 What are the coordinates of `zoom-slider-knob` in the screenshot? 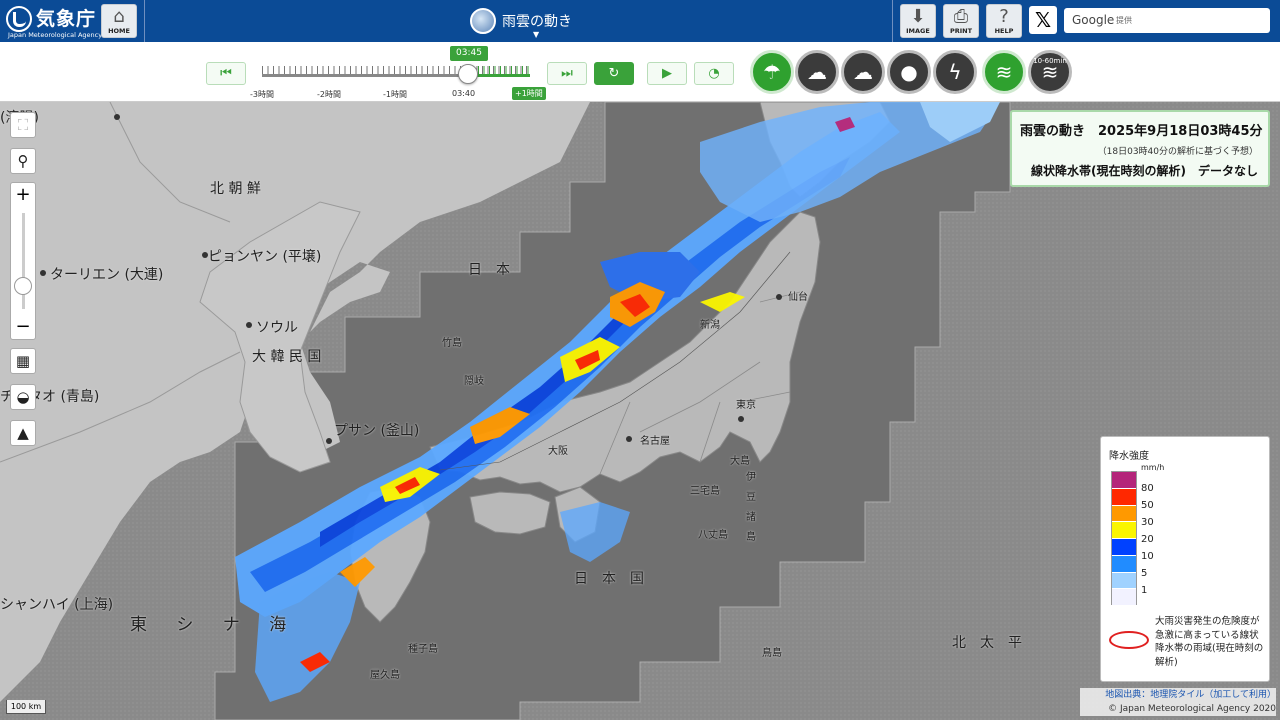 It's located at (23, 286).